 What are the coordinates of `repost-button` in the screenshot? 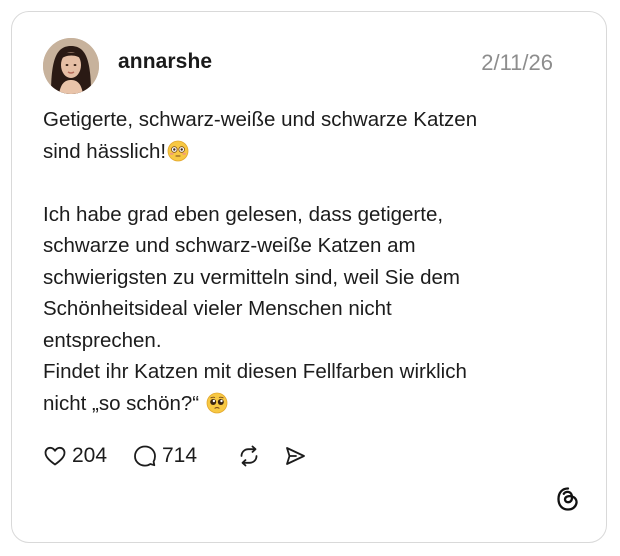 It's located at (260, 456).